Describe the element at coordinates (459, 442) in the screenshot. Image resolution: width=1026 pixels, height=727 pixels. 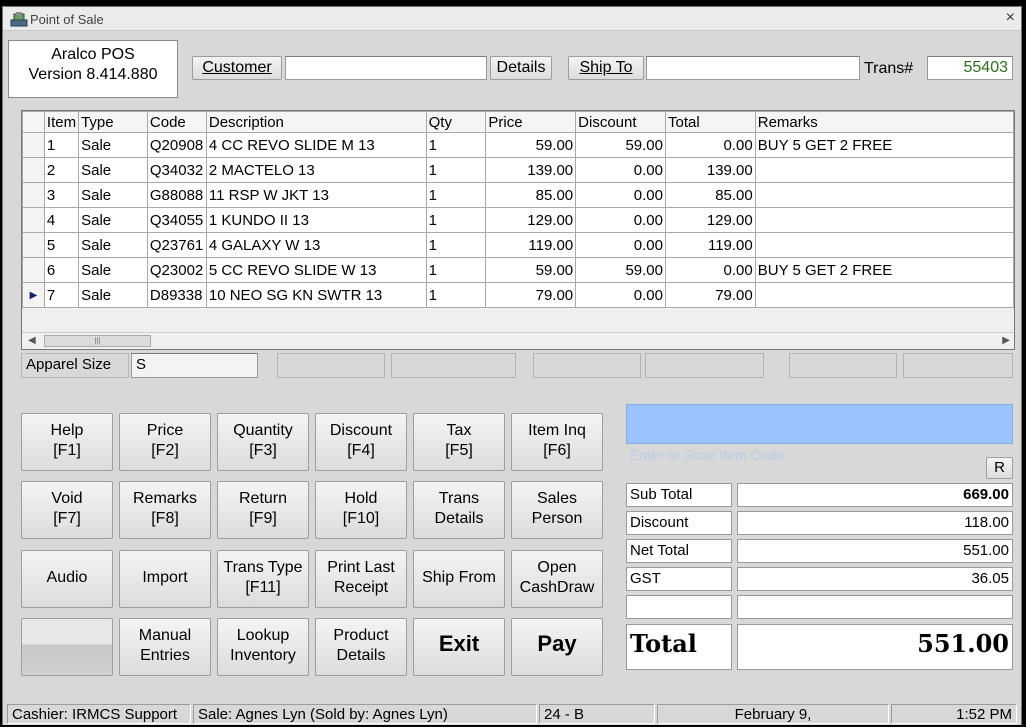
I see `tax-button: Tax [F5]` at that location.